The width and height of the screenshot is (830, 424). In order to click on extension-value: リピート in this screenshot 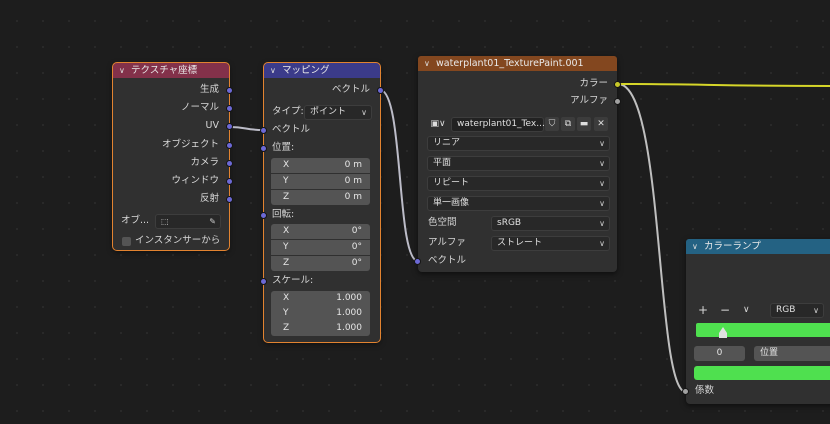, I will do `click(451, 183)`.